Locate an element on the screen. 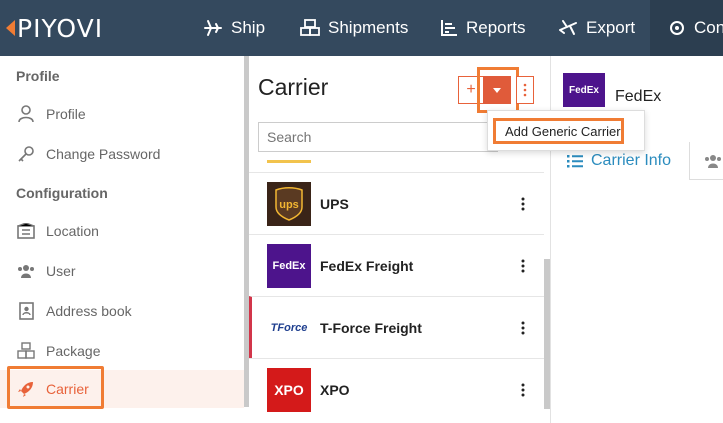  dropdown-toggle-highlight-box is located at coordinates (498, 90).